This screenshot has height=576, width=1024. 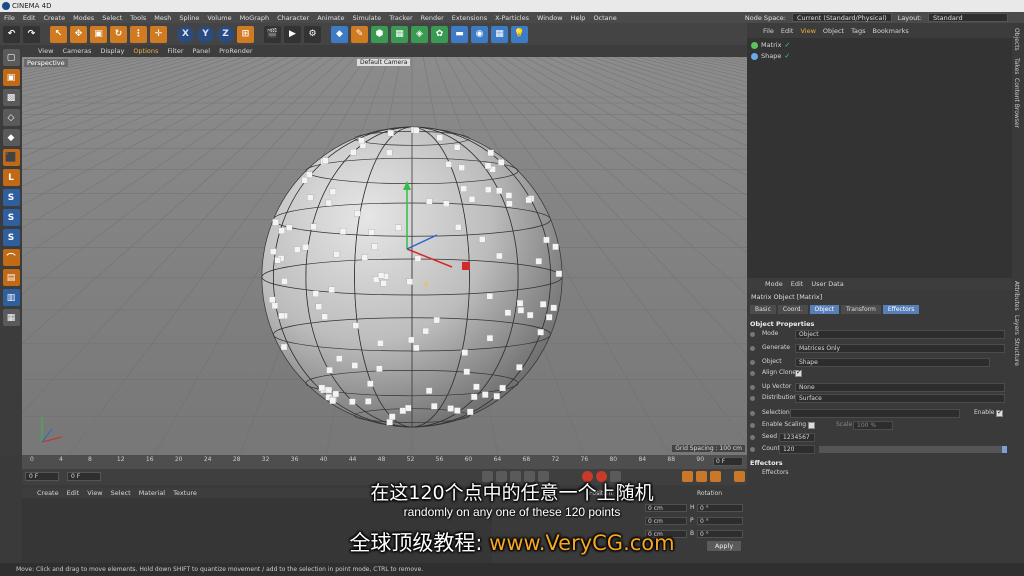 I want to click on menu-spline: Spline, so click(x=189, y=18).